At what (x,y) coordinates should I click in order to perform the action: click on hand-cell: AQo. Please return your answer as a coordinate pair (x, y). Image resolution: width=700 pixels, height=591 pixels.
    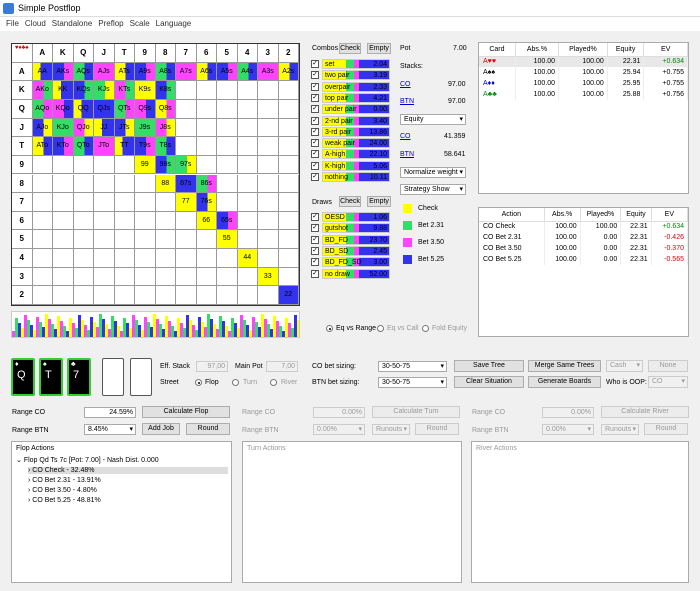
    Looking at the image, I should click on (42, 109).